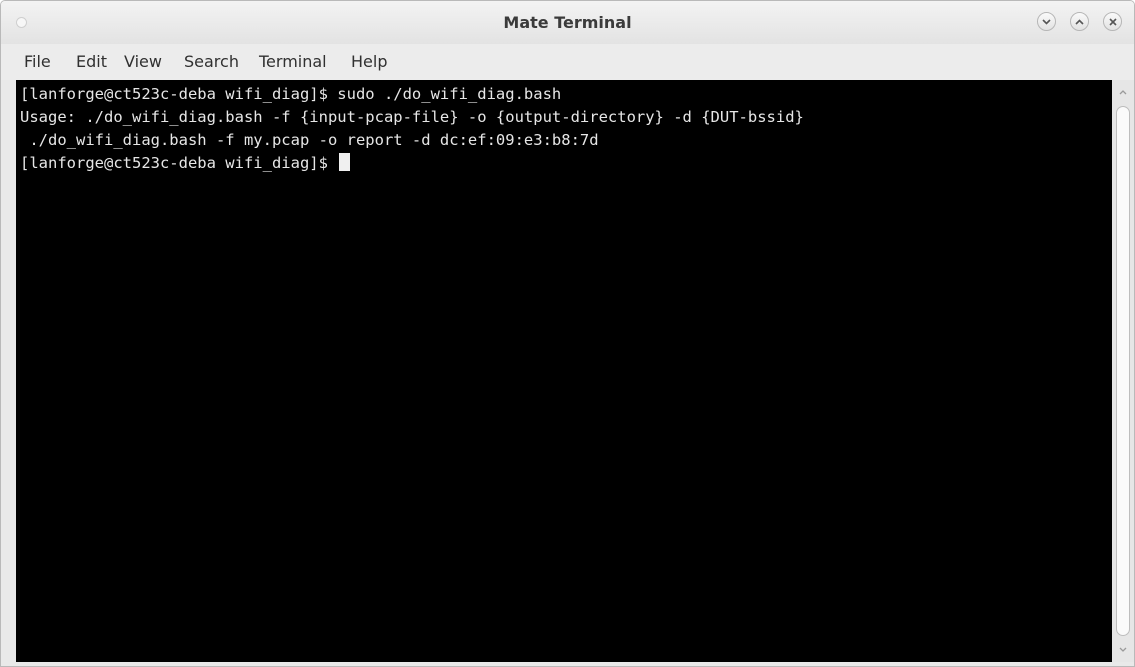 This screenshot has height=667, width=1135. I want to click on menu-bar: File Edit View Search Terminal Help, so click(567, 62).